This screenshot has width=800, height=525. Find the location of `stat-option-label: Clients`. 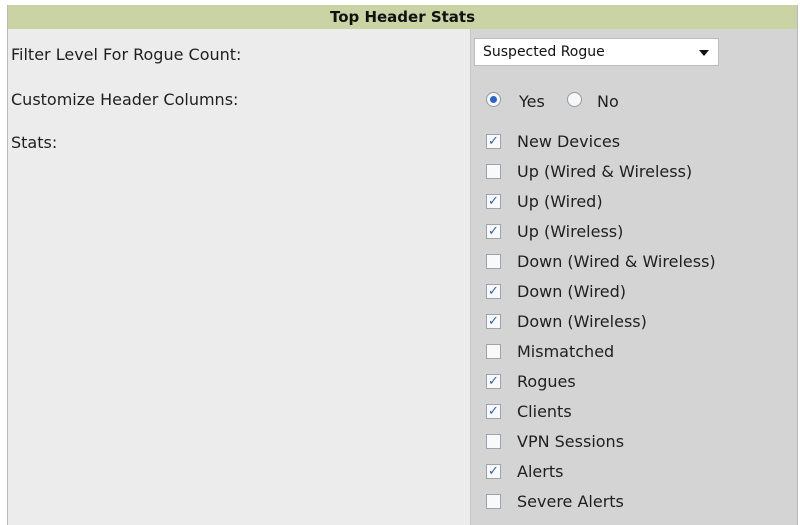

stat-option-label: Clients is located at coordinates (544, 411).